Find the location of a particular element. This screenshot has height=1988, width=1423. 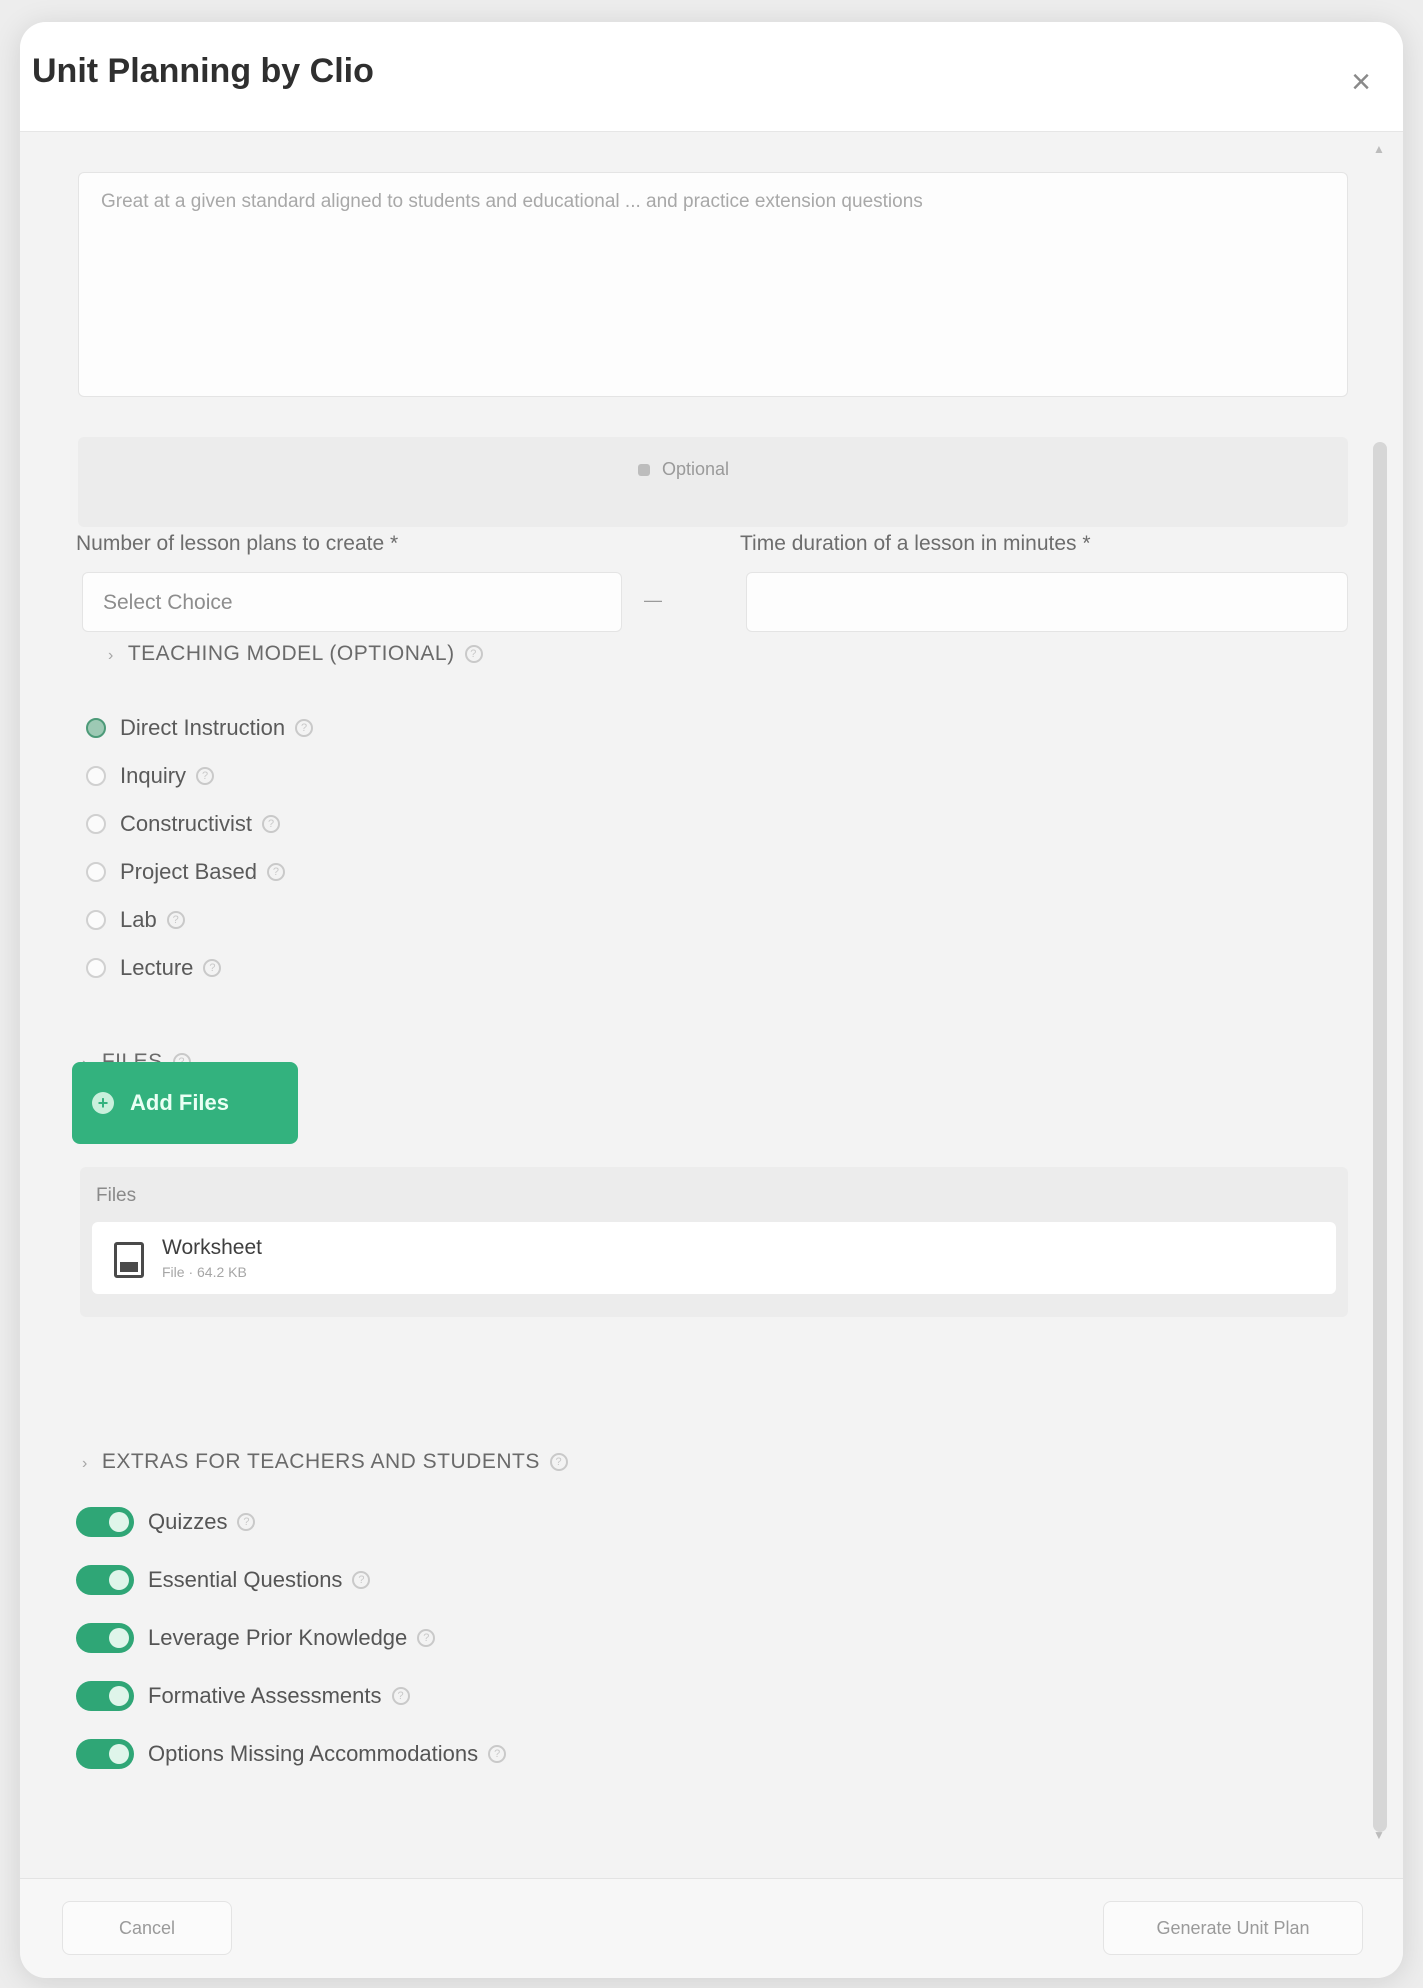

toggle-label: Quizzes is located at coordinates (188, 1521).